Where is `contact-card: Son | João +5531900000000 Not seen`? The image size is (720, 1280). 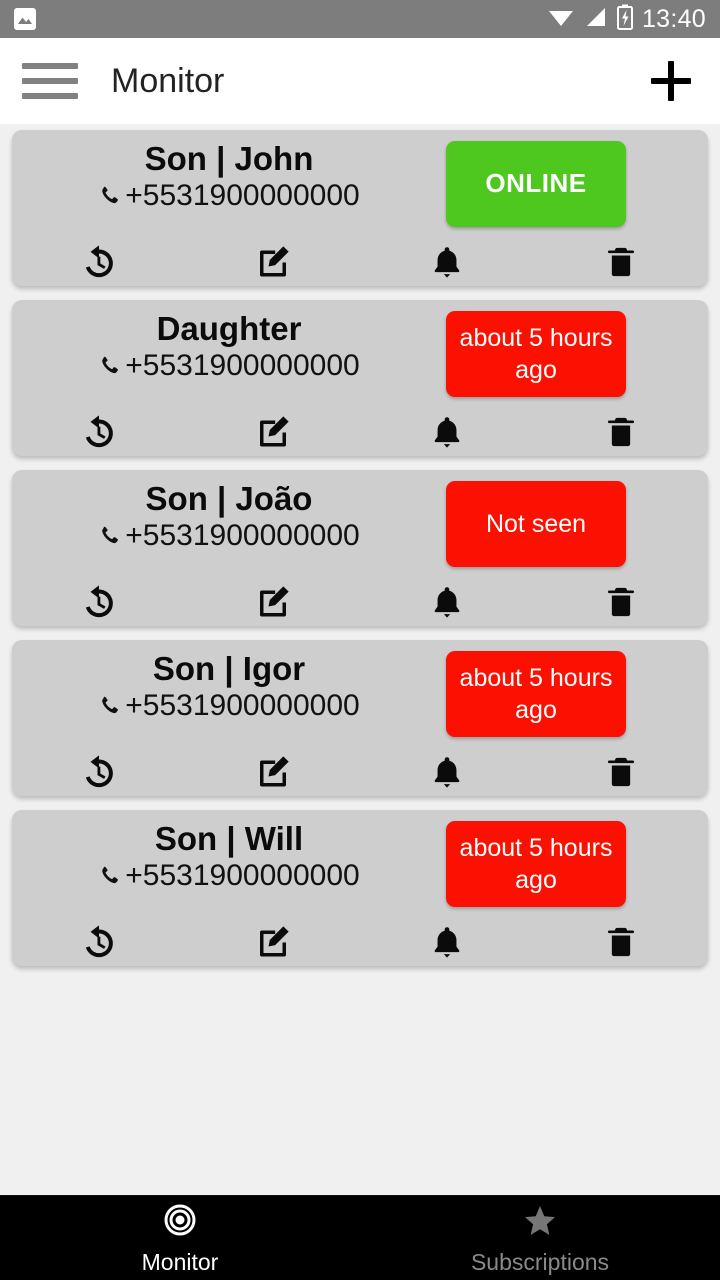
contact-card: Son | João +5531900000000 Not seen is located at coordinates (360, 548).